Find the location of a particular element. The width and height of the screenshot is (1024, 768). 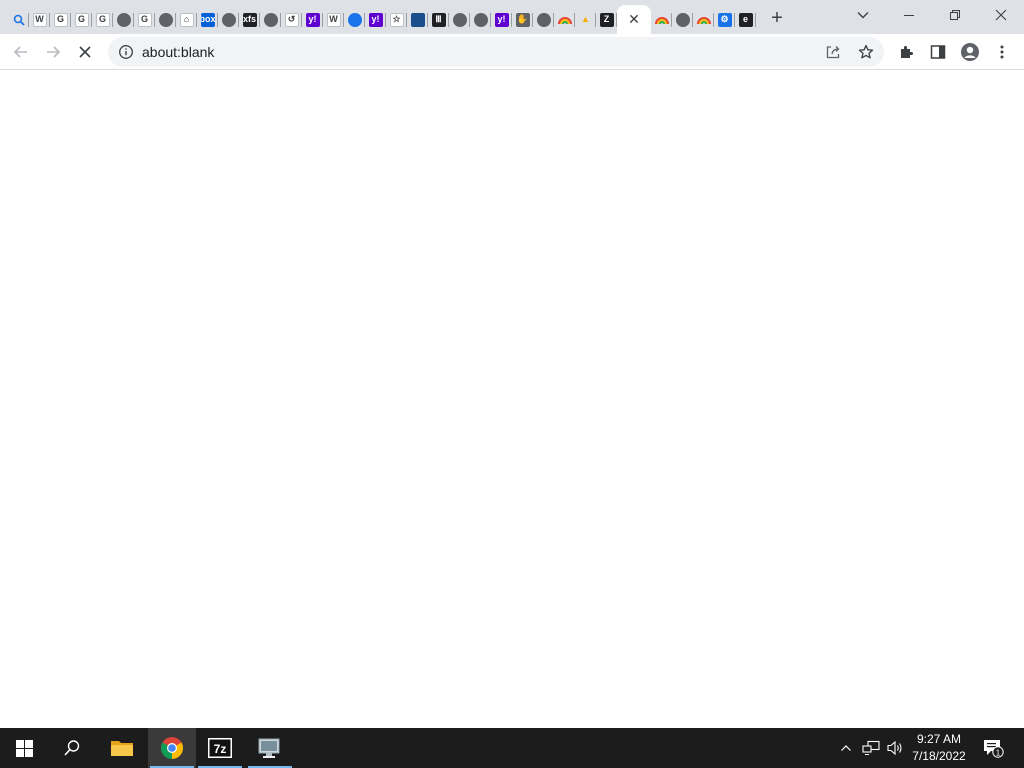

slash-favicon-icon: Z is located at coordinates (606, 19).